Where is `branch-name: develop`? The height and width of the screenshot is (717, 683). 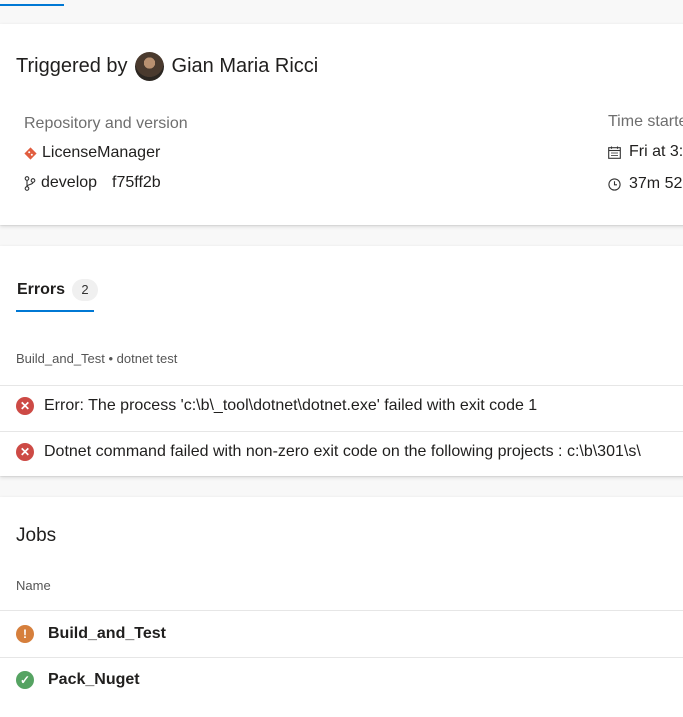
branch-name: develop is located at coordinates (69, 183).